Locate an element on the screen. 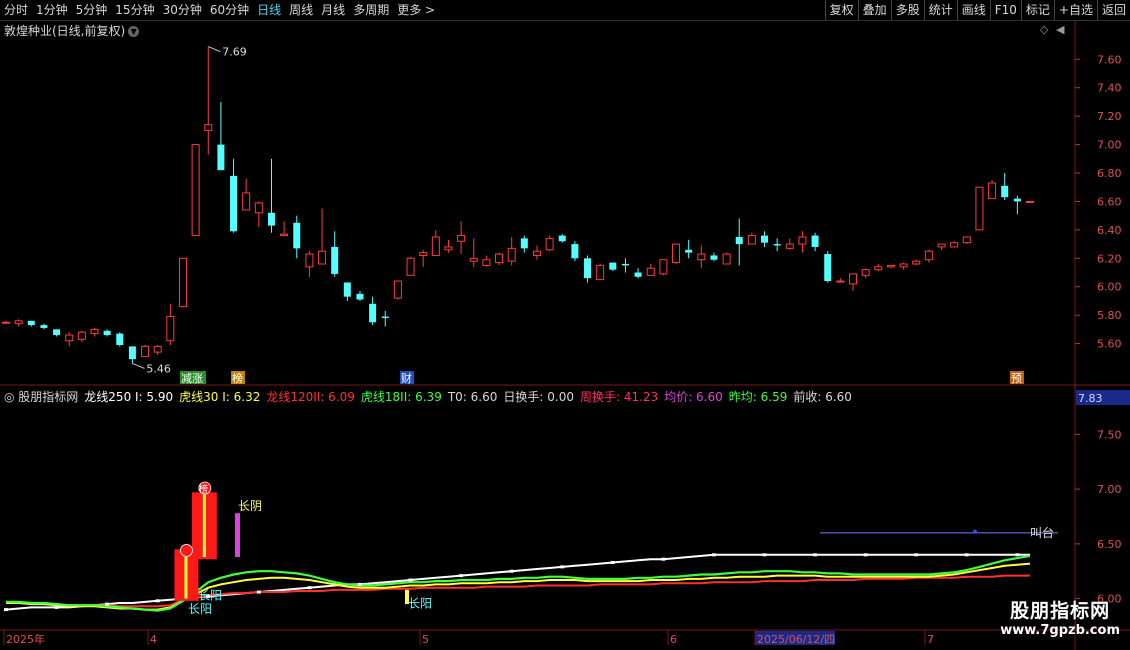  price-tick-label-4: 6.80 is located at coordinates (1109, 173).